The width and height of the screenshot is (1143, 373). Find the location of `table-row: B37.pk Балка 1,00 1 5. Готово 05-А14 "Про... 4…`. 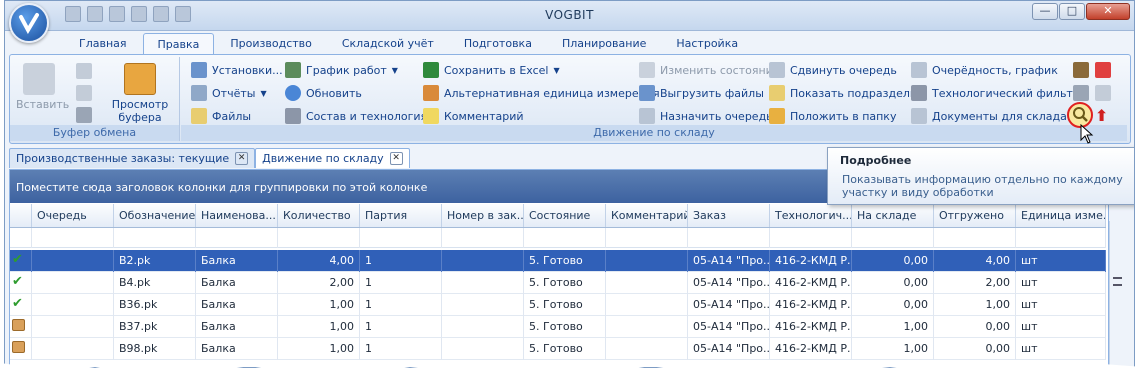

table-row: B37.pk Балка 1,00 1 5. Готово 05-А14 "Про... 4… is located at coordinates (558, 327).